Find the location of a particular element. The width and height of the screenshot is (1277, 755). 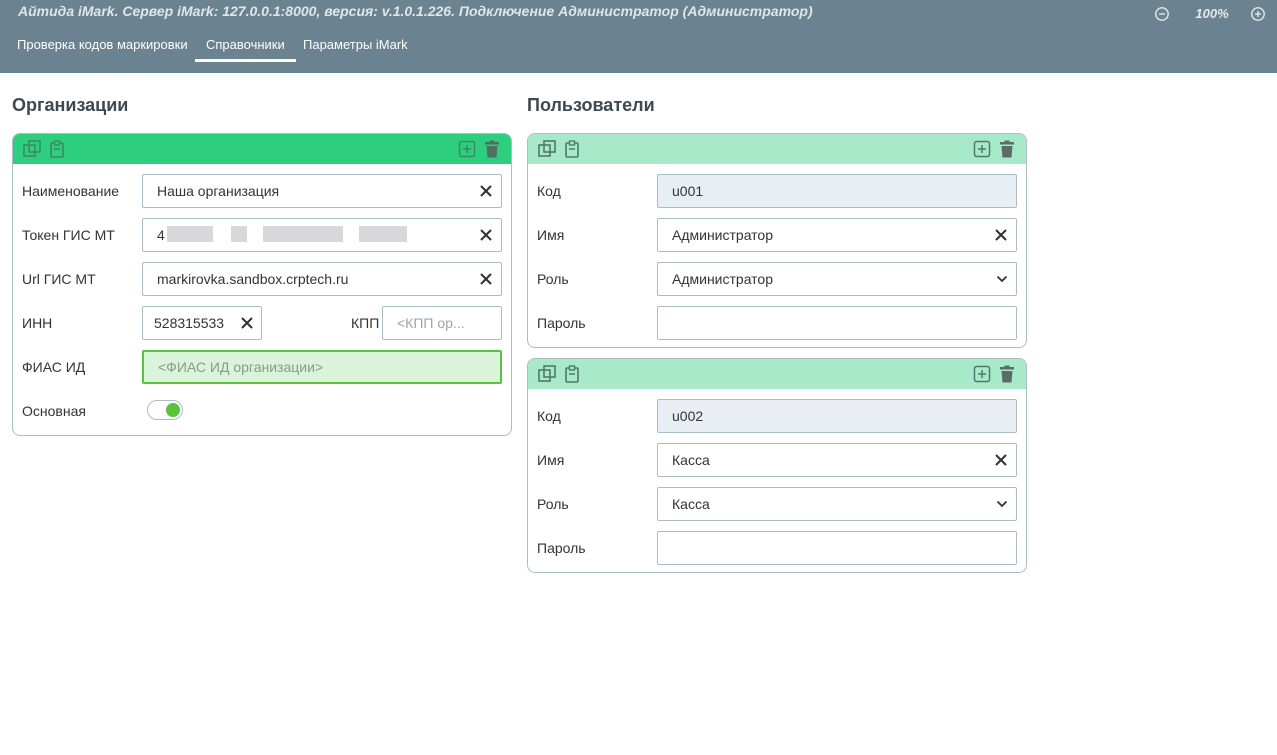

user-code-field: u002 is located at coordinates (837, 416).